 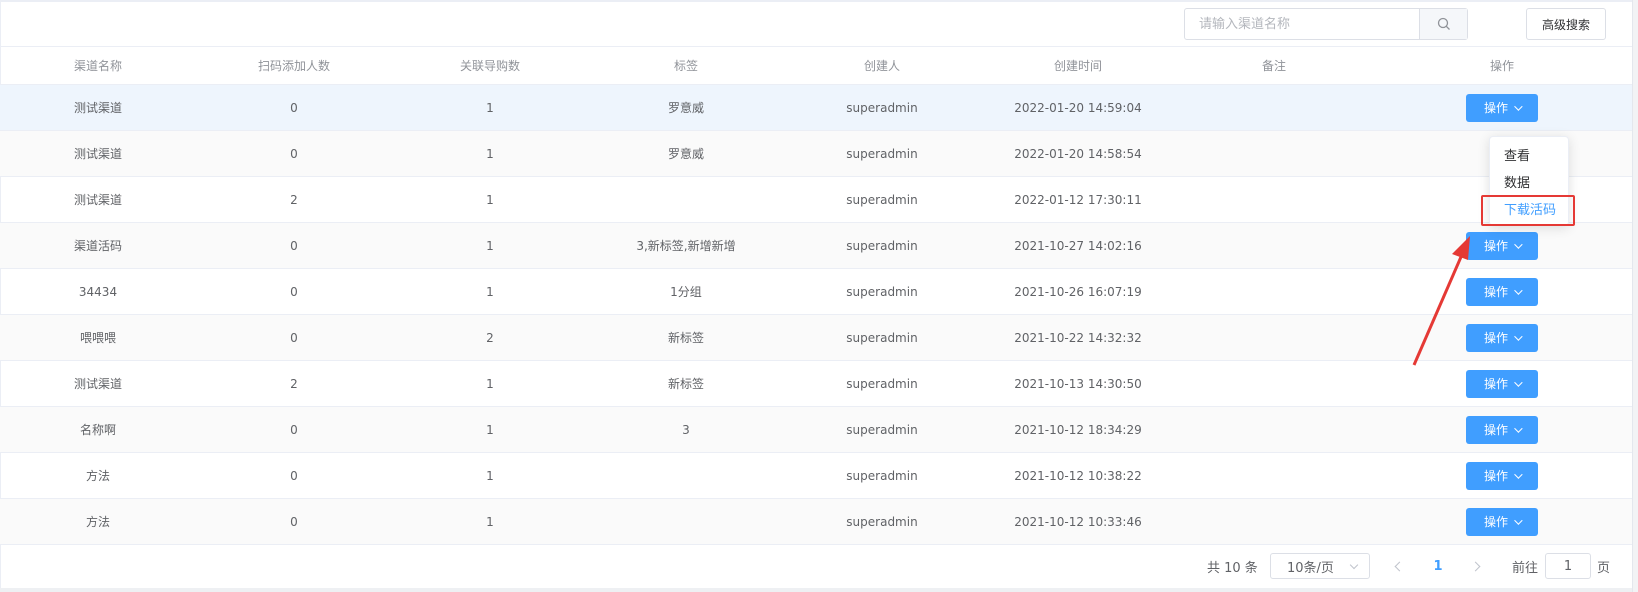 I want to click on search-icon, so click(x=1443, y=23).